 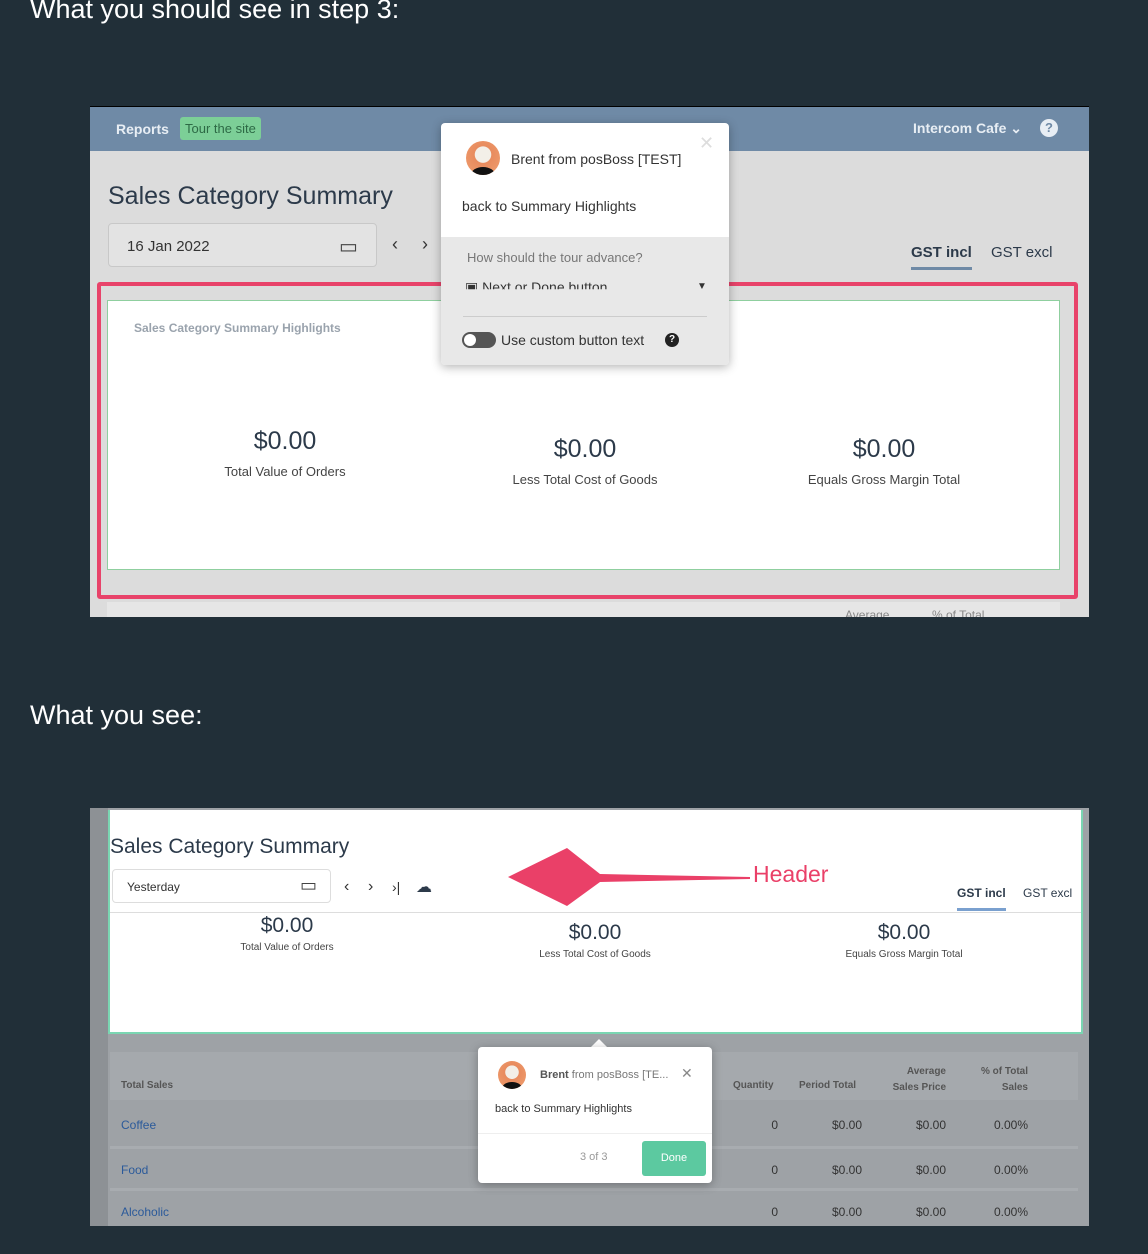 What do you see at coordinates (594, 1157) in the screenshot?
I see `step-counter: 3 of 3` at bounding box center [594, 1157].